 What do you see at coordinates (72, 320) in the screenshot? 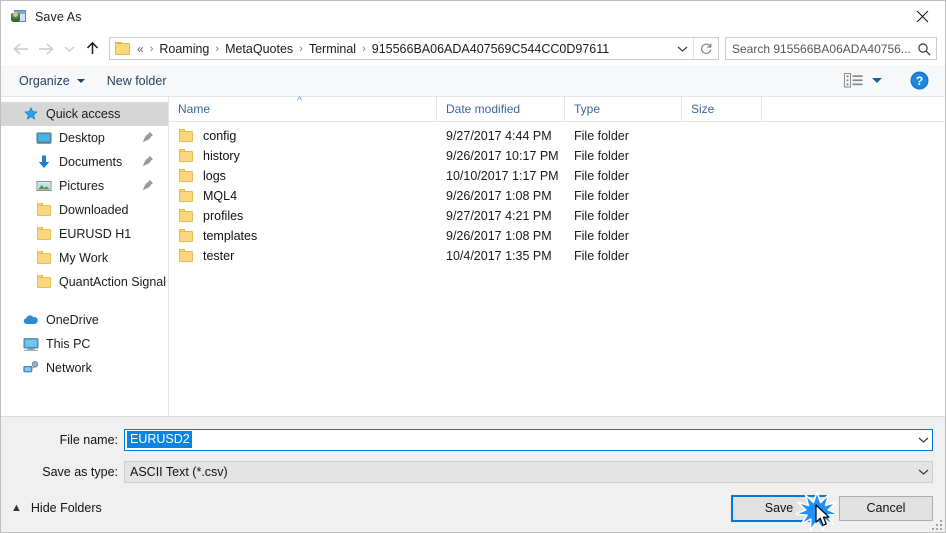
I see `sidebar-item-label: OneDrive` at bounding box center [72, 320].